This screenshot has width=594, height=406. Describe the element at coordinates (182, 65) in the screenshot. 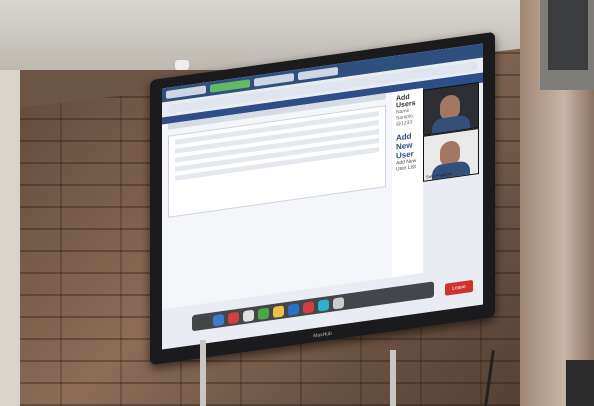

I see `ceiling-camera-icon` at that location.